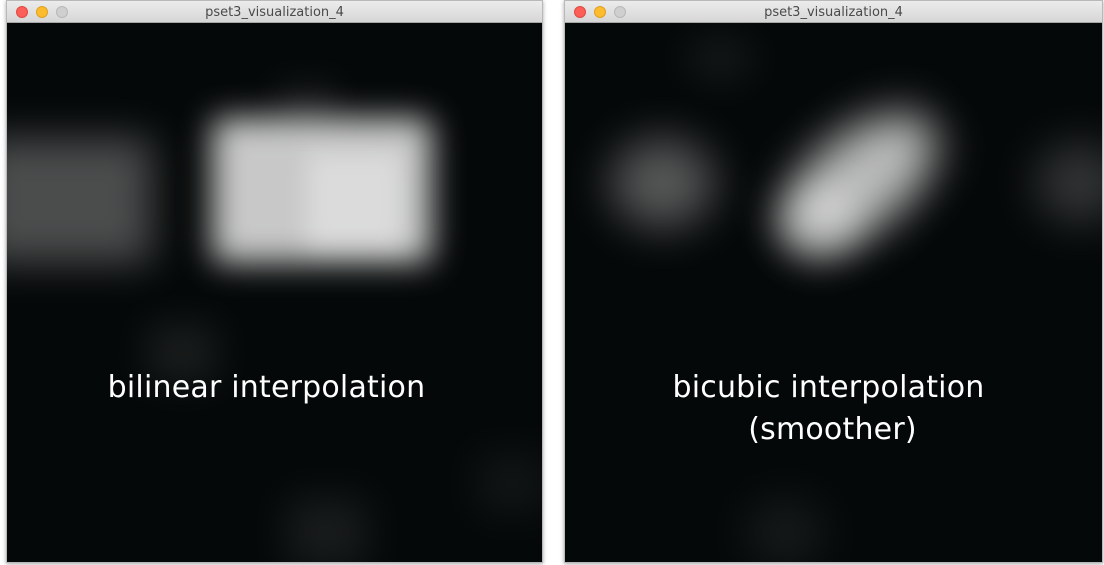  Describe the element at coordinates (832, 429) in the screenshot. I see `interpolation-sublabel: (smoother)` at that location.